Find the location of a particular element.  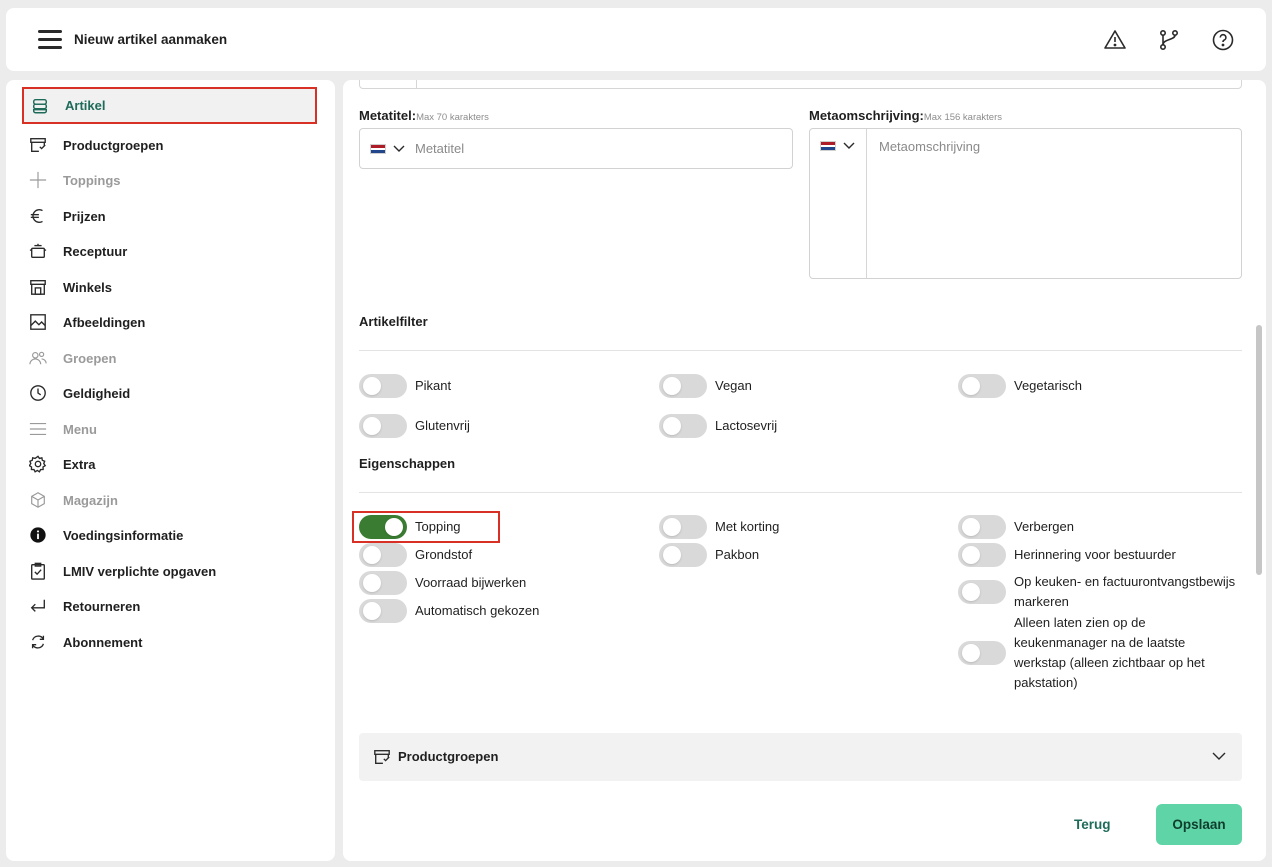

toggle-pakbon: Pakbon is located at coordinates (709, 555).